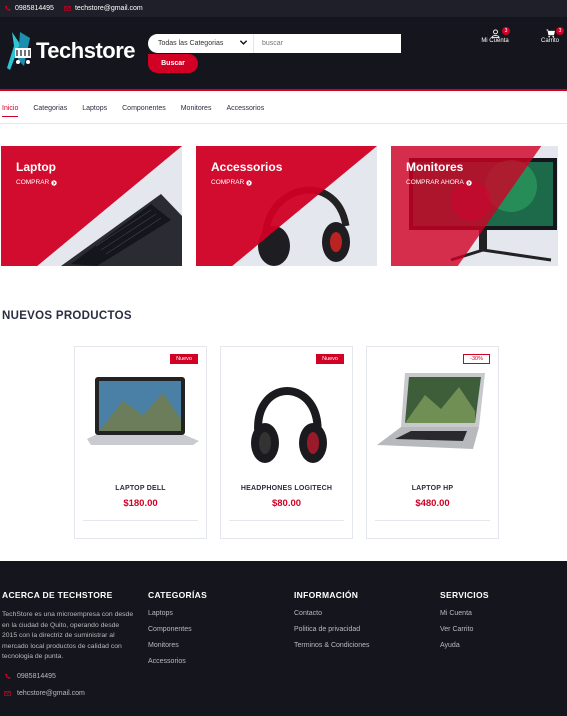 This screenshot has width=567, height=716. What do you see at coordinates (464, 595) in the screenshot?
I see `footer-heading: SERVICIOS` at bounding box center [464, 595].